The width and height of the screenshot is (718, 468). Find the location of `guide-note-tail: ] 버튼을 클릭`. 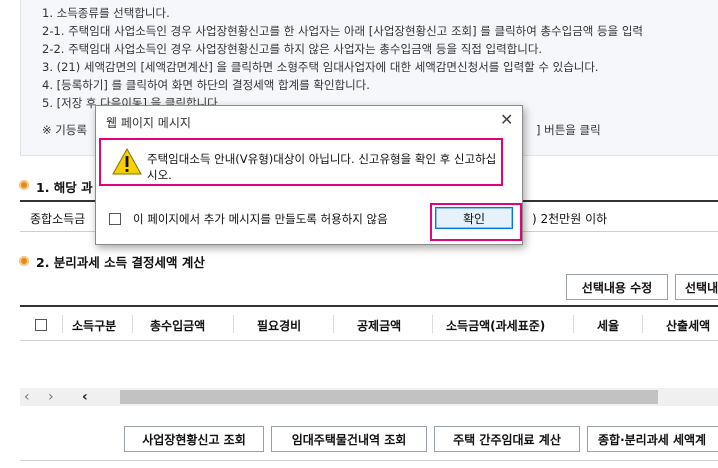

guide-note-tail: ] 버튼을 클릭 is located at coordinates (568, 130).